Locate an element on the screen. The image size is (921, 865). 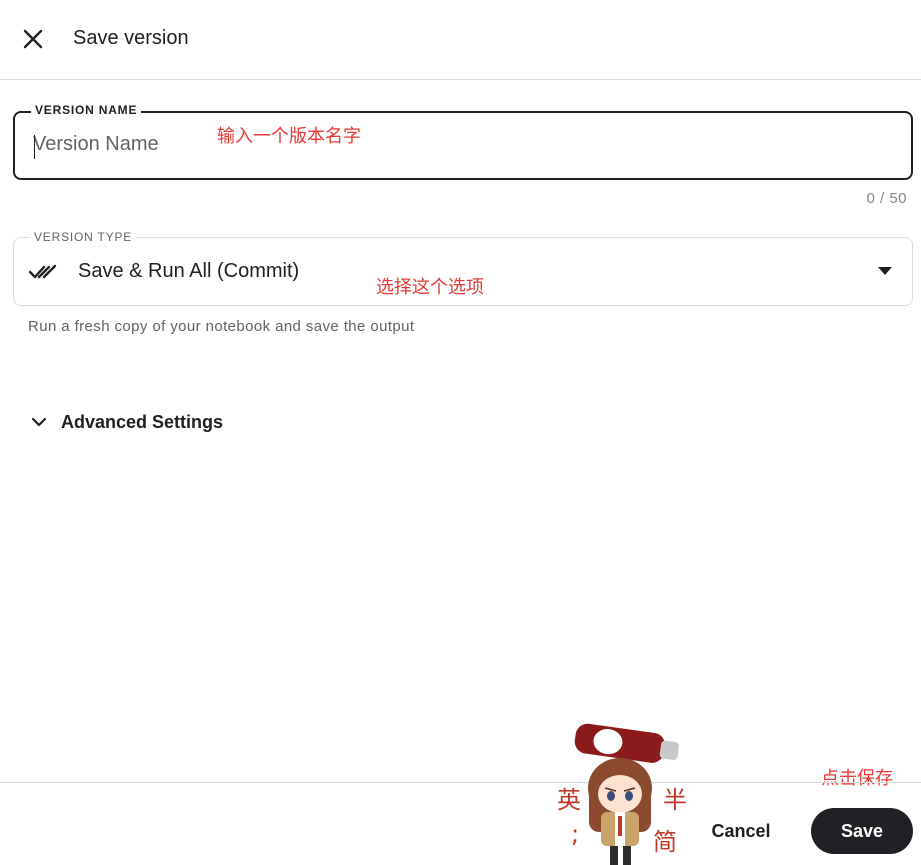
mascot-char: 简 is located at coordinates (665, 842).